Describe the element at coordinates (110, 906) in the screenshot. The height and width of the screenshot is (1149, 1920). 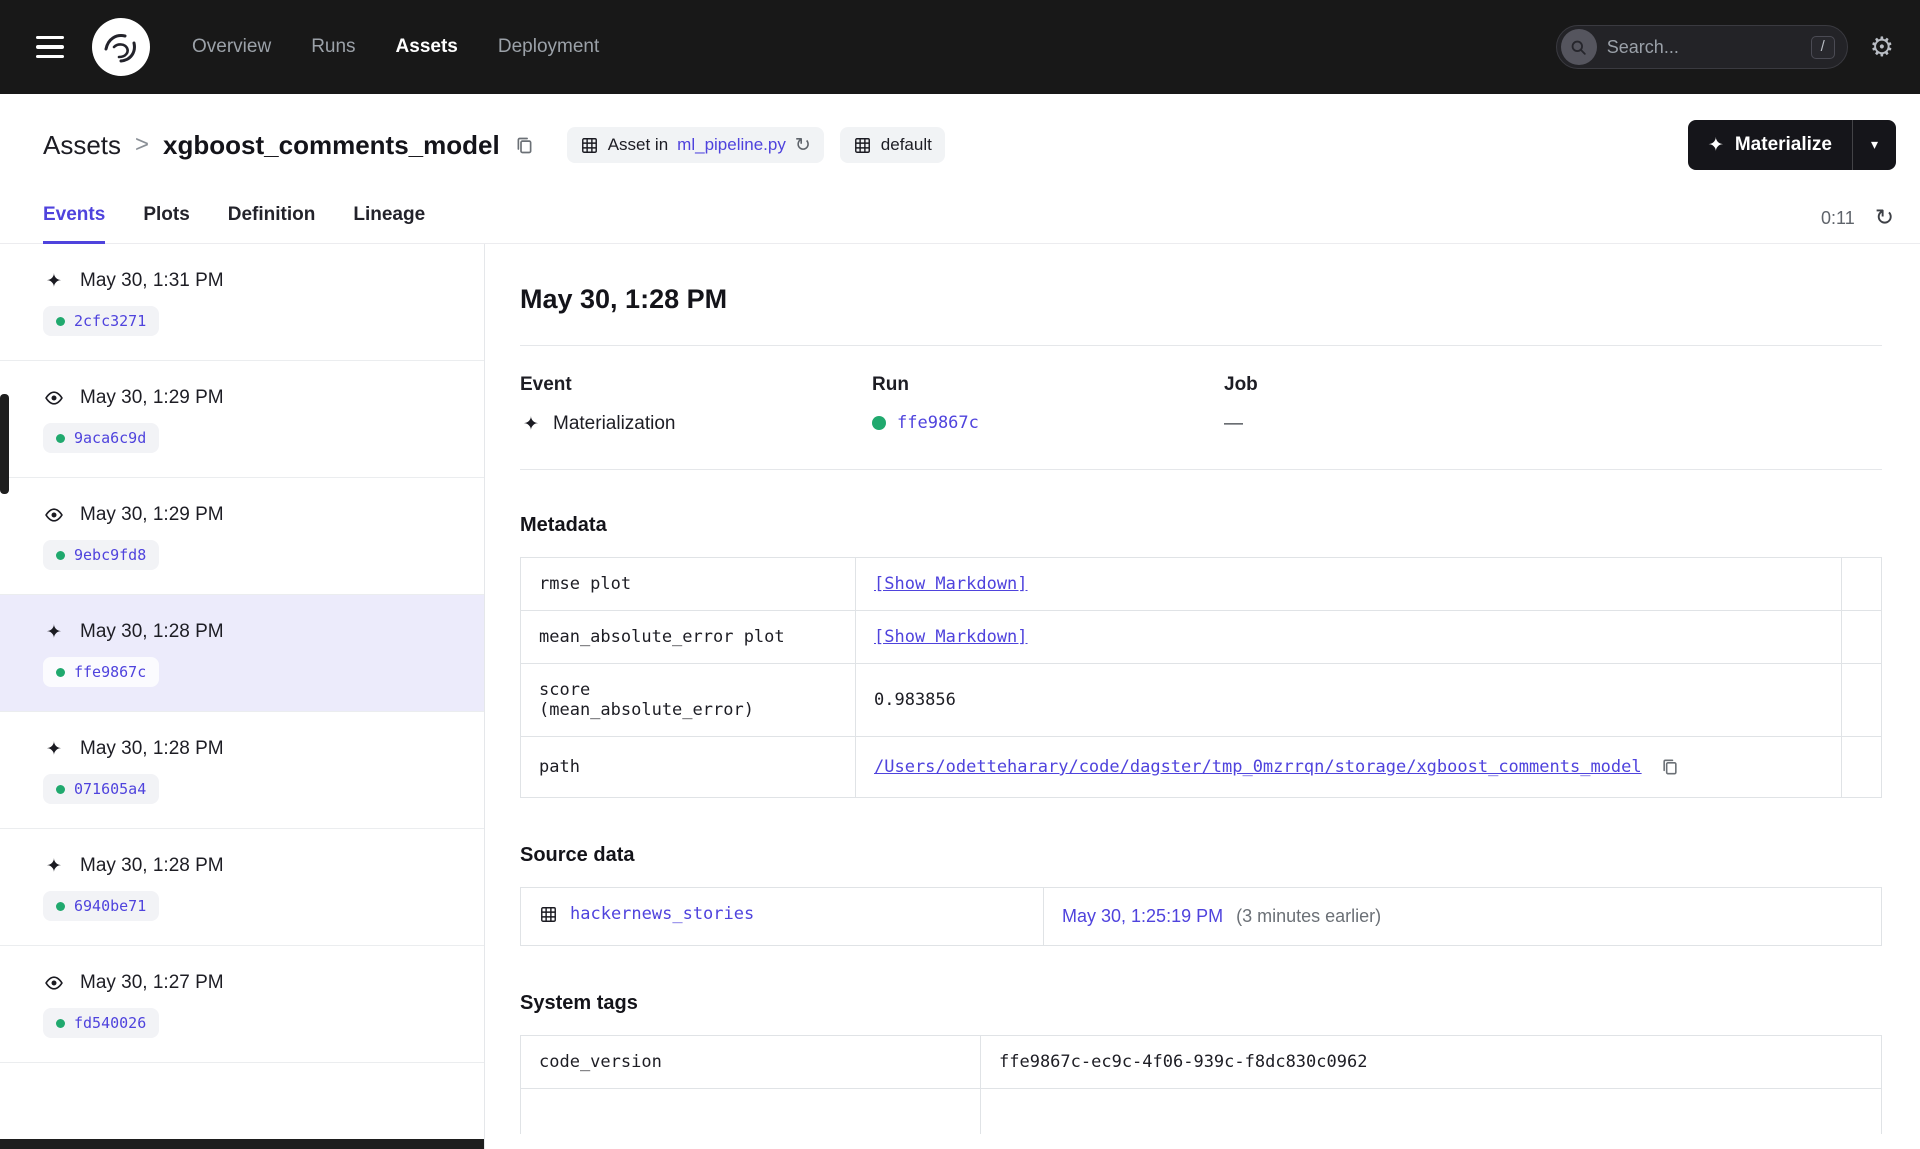
I see `run-id-label: 6940be71` at that location.